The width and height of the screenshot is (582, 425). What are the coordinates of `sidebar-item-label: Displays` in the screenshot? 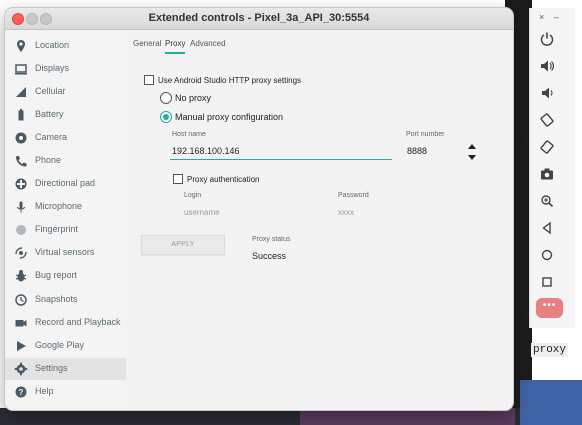 It's located at (52, 68).